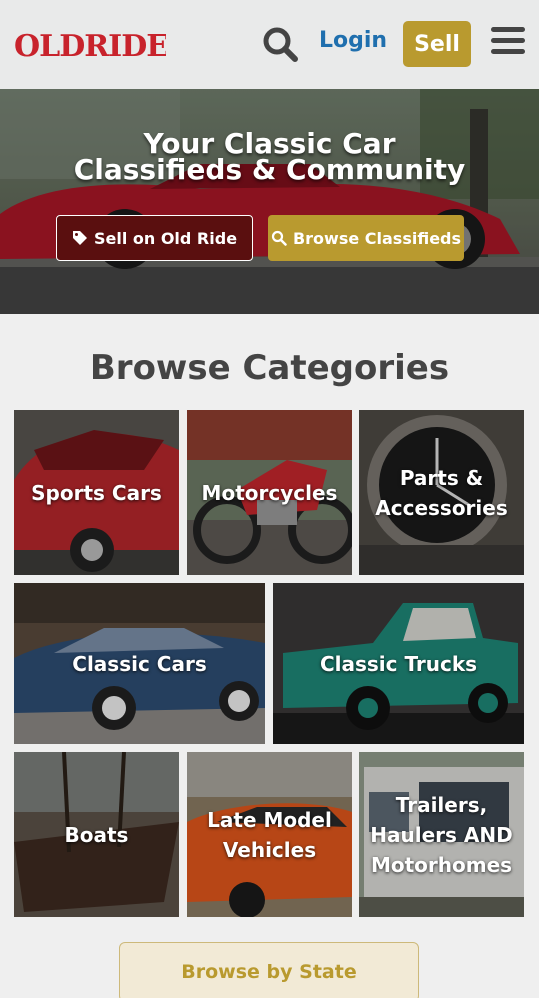 The width and height of the screenshot is (539, 998). Describe the element at coordinates (79, 238) in the screenshot. I see `tag-icon` at that location.